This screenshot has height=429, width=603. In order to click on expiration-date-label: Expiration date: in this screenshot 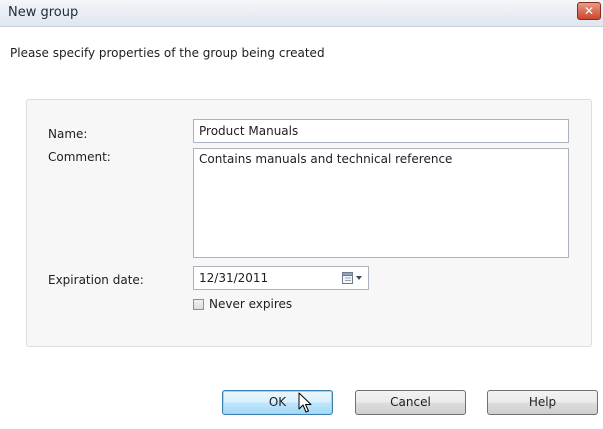, I will do `click(96, 280)`.